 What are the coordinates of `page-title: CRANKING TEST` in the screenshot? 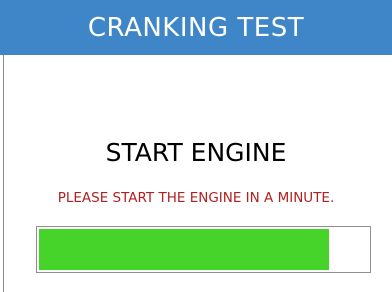 It's located at (196, 27).